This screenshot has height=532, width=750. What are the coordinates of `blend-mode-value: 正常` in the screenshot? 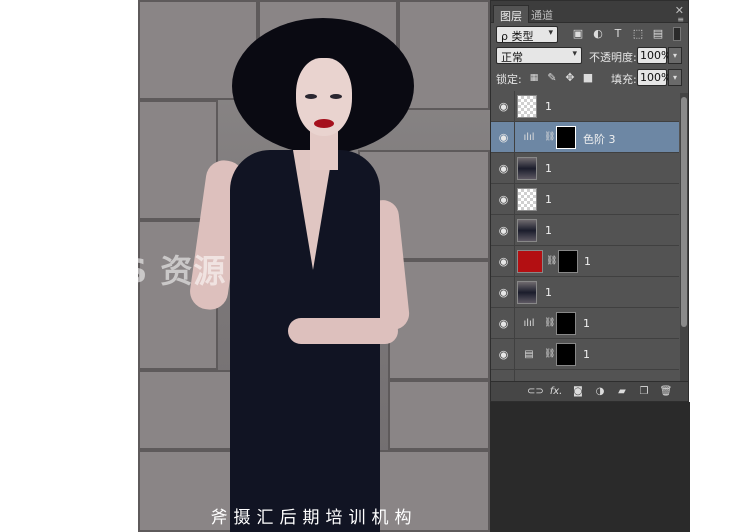 It's located at (512, 57).